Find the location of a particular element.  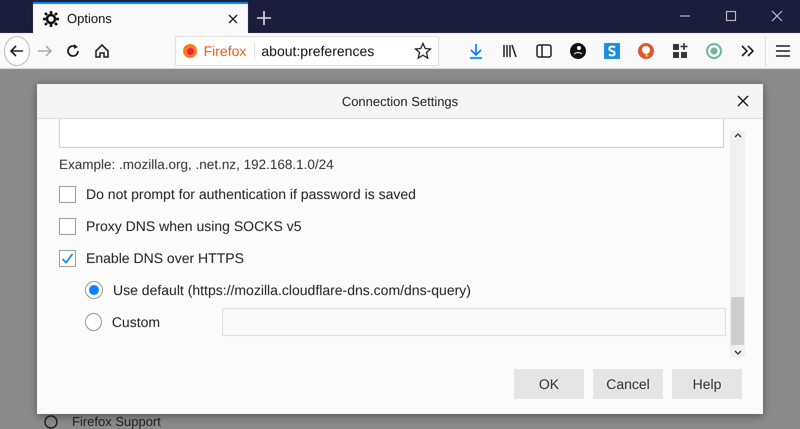

dialog-title: Connection Settings is located at coordinates (400, 101).